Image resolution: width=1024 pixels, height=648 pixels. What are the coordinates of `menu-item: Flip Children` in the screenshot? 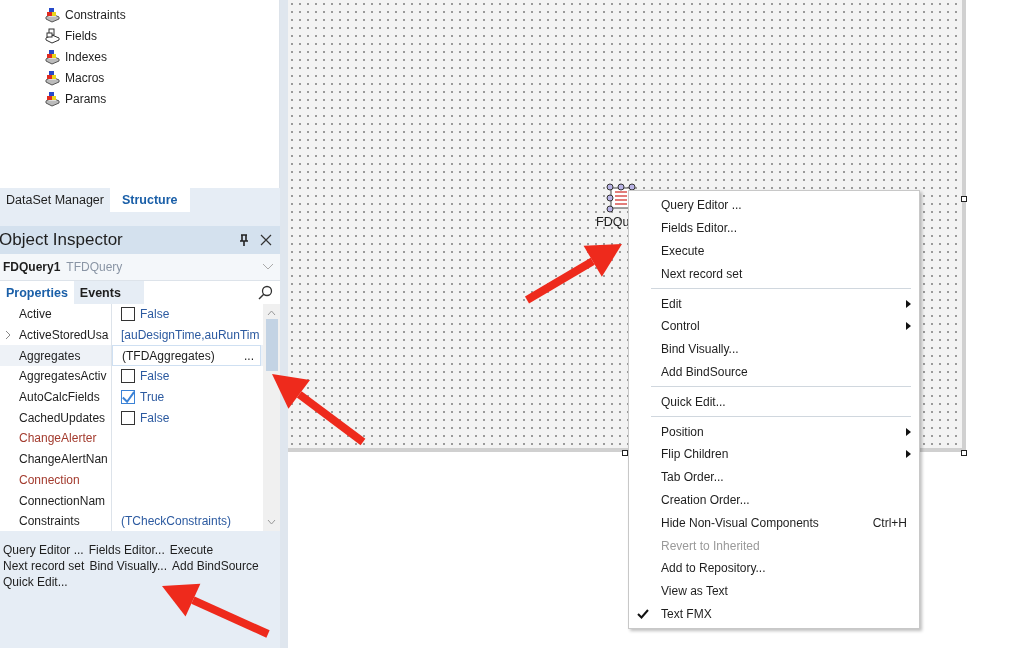 It's located at (774, 454).